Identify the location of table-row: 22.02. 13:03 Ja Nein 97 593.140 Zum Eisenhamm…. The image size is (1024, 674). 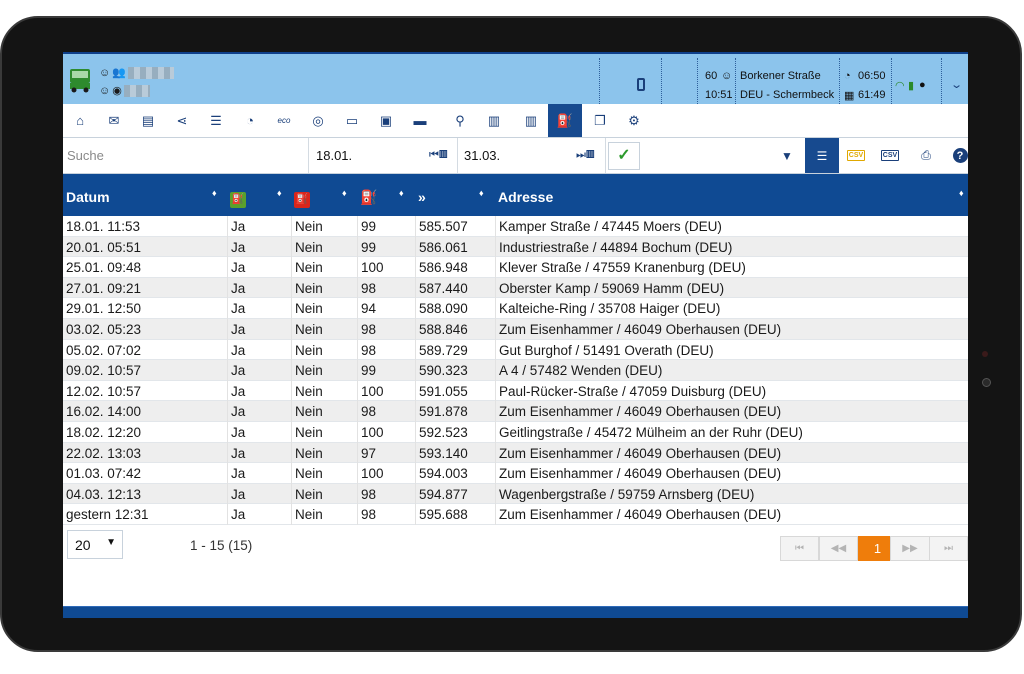
(515, 453).